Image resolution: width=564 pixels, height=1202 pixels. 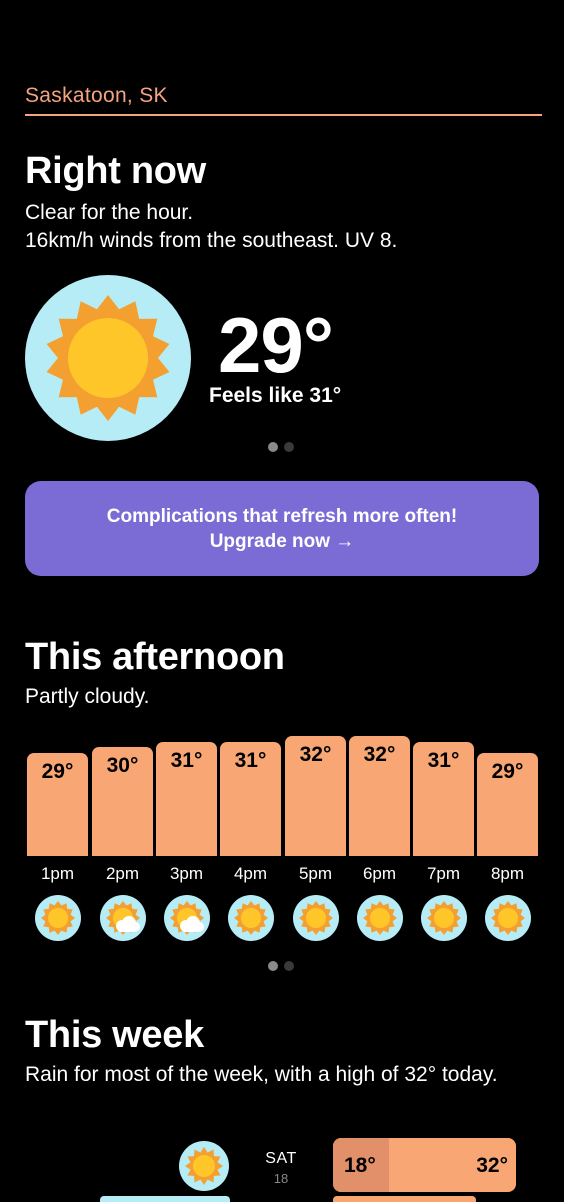 I want to click on hour-time-label: 7pm, so click(x=443, y=873).